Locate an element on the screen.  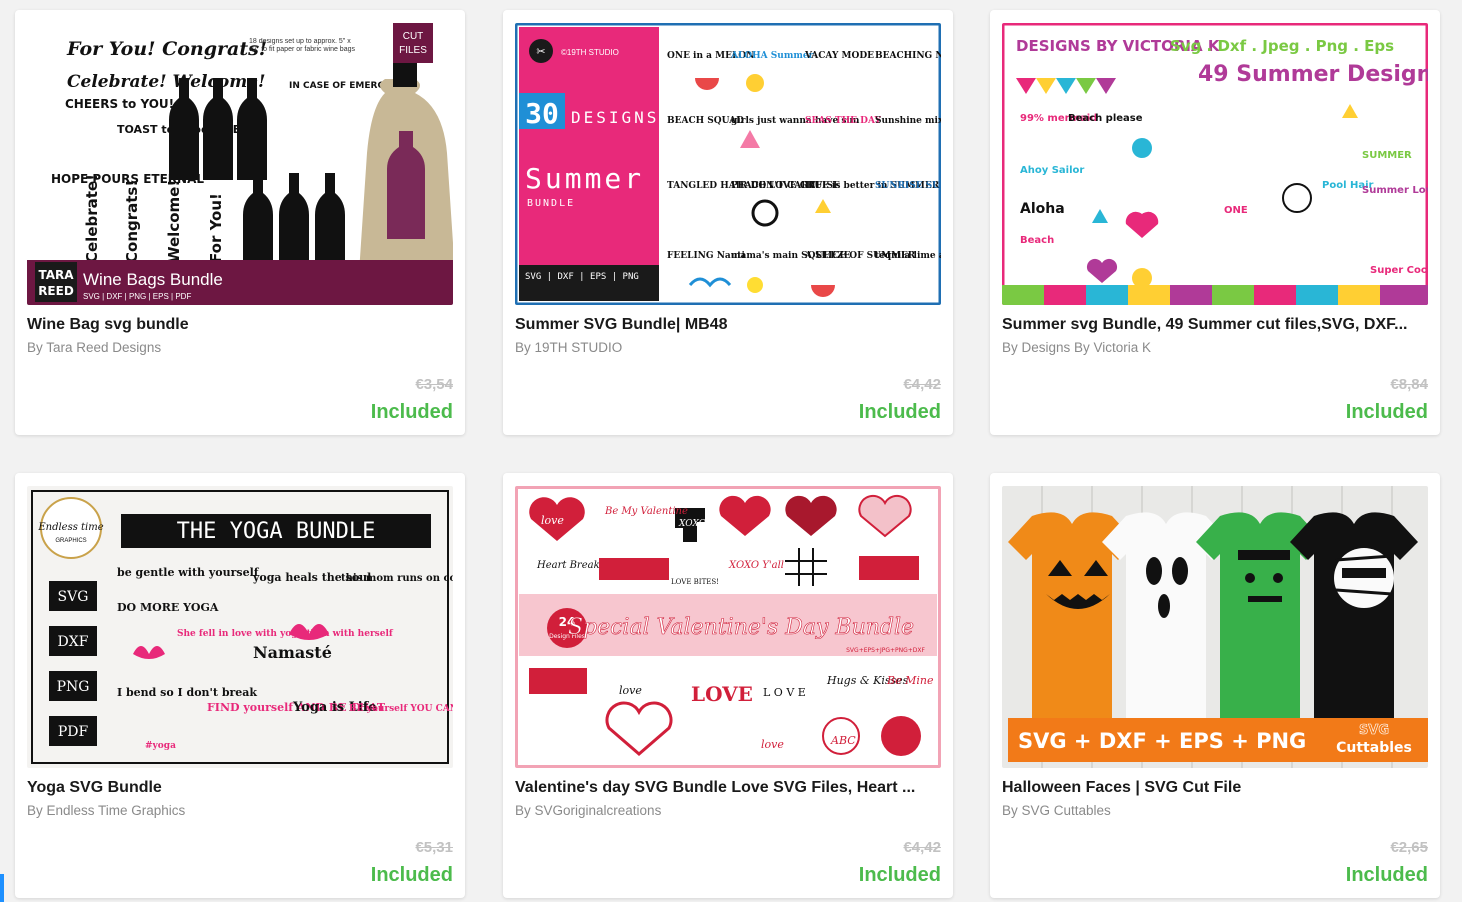
svg-text: PNG is located at coordinates (73, 687).